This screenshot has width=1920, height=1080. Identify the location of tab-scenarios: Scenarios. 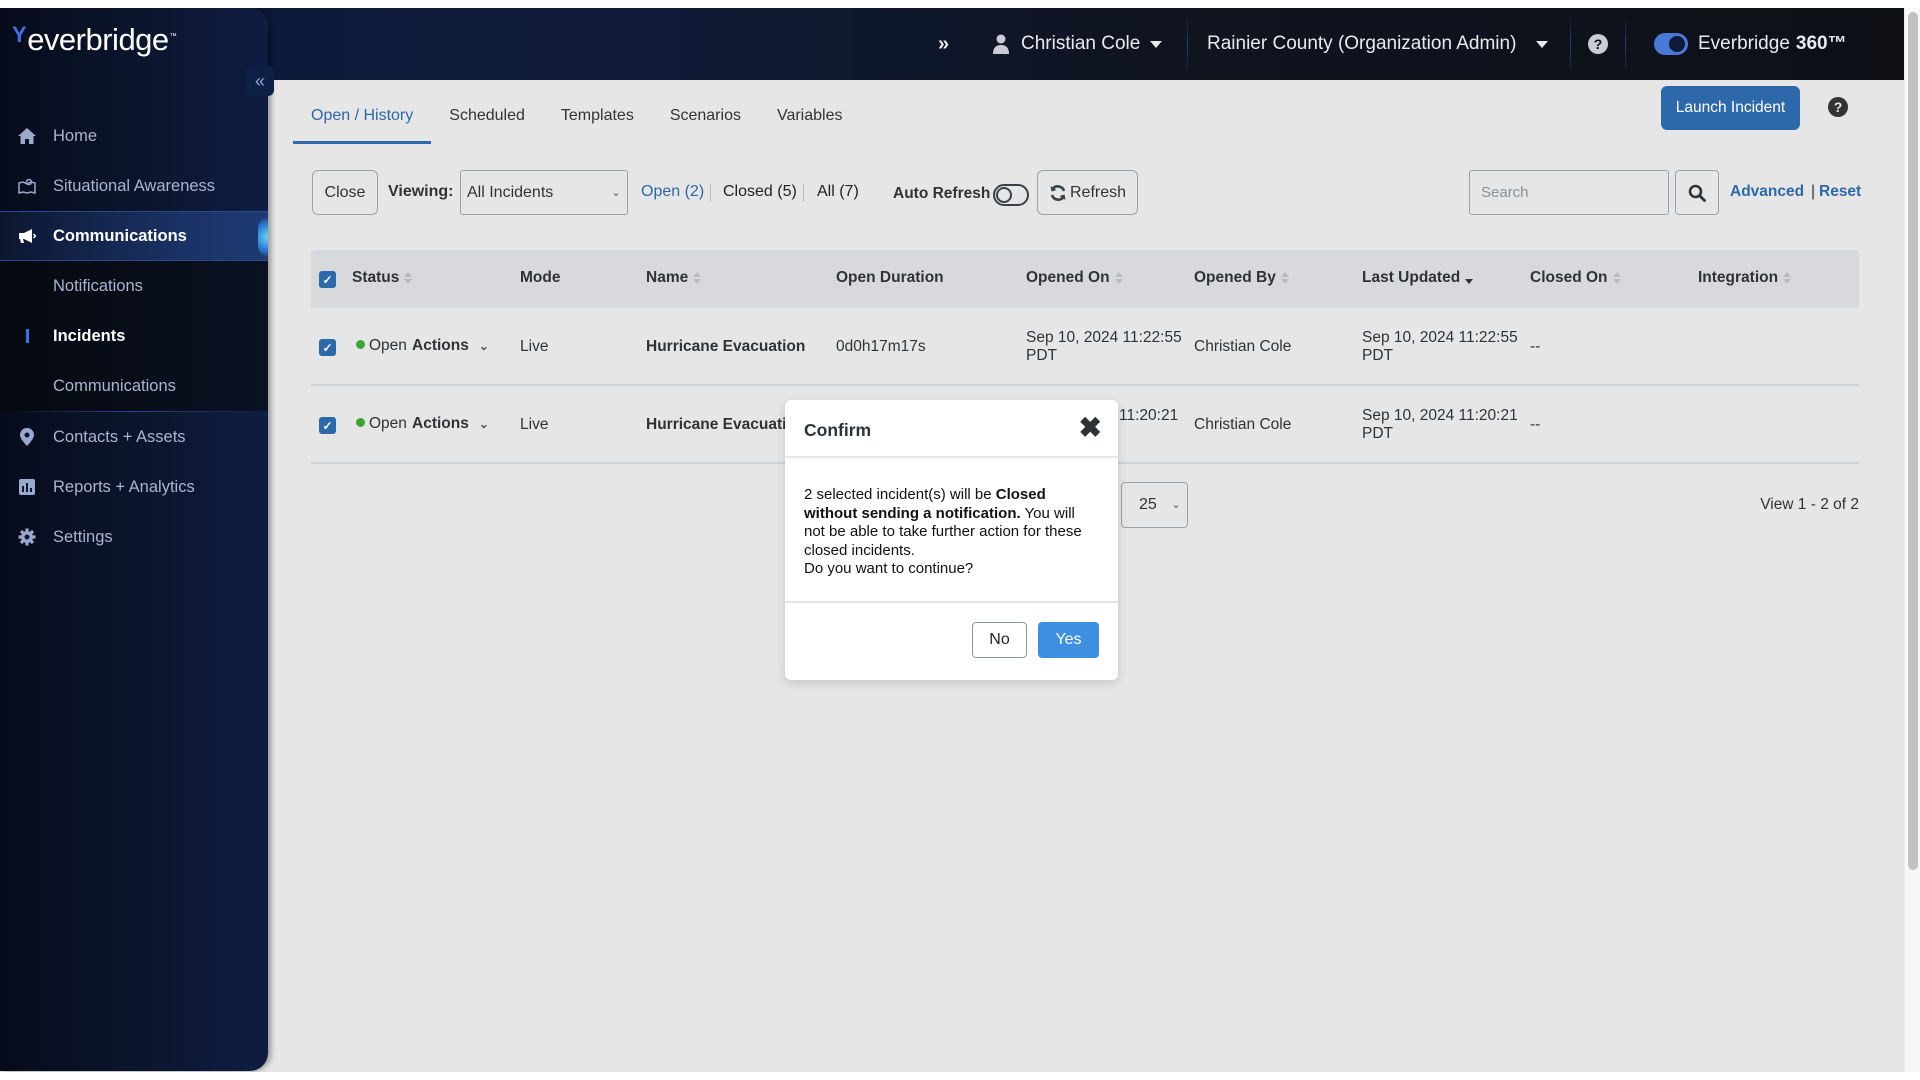
(705, 116).